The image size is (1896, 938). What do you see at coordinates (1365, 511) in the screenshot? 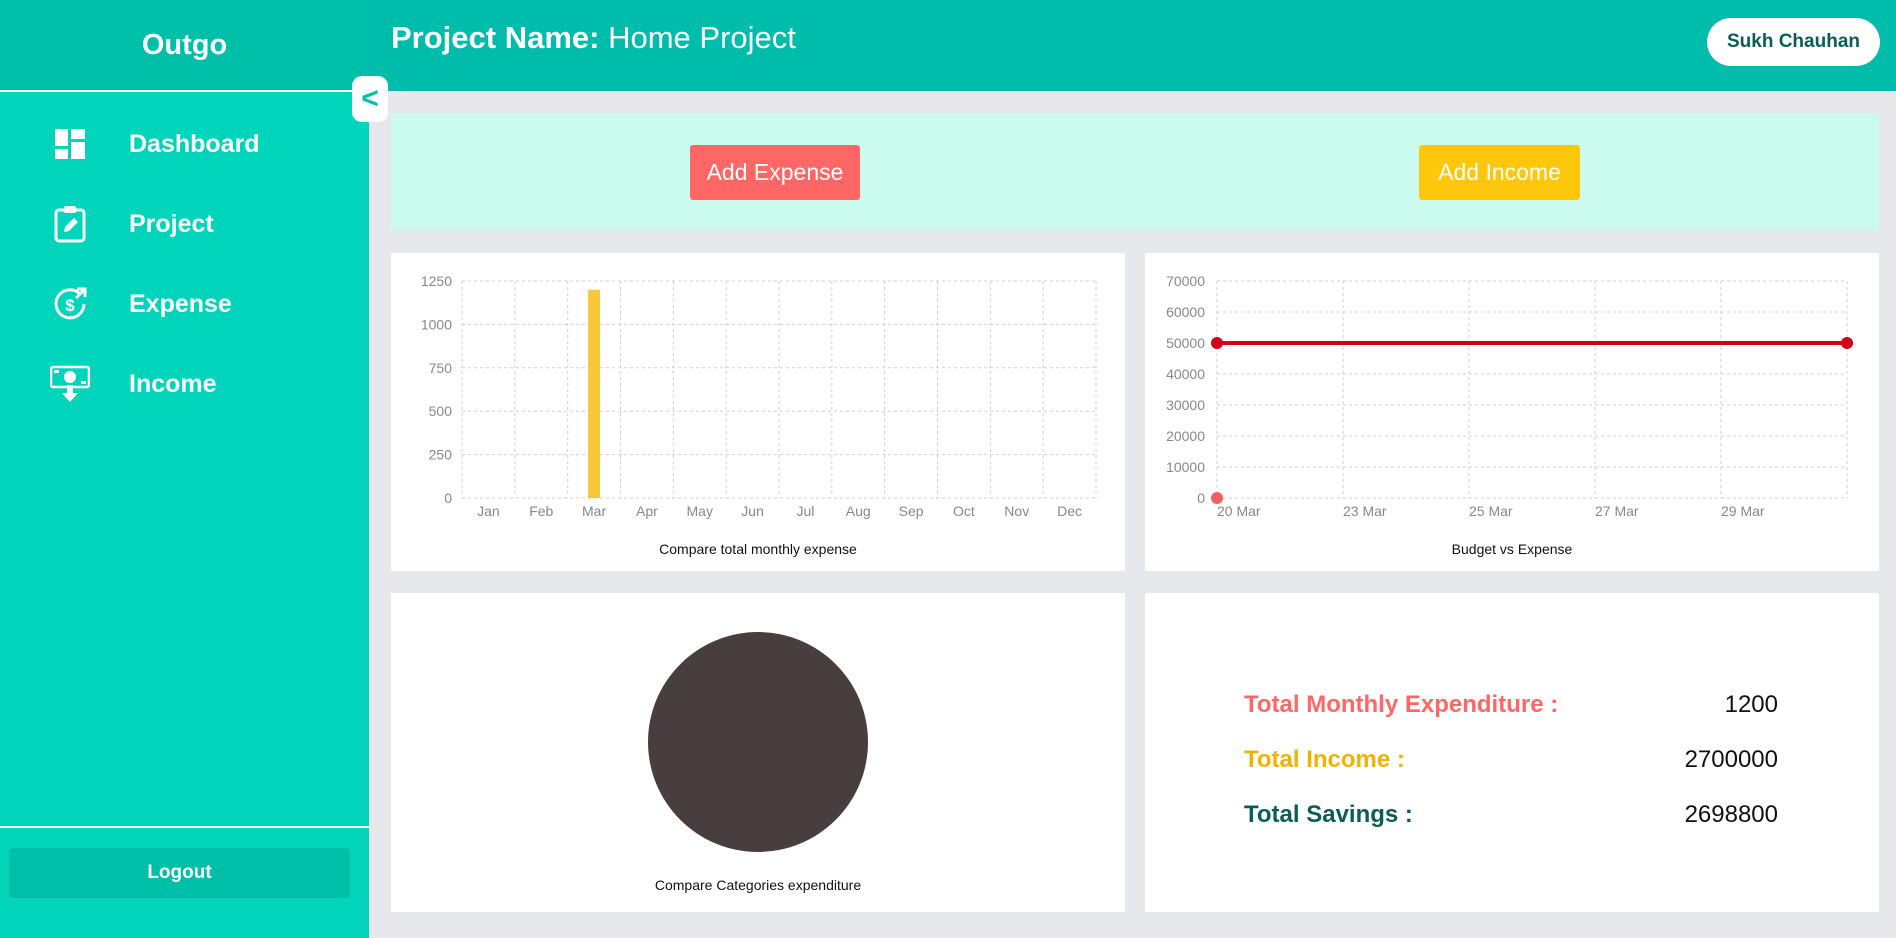
I see `x-tick-label: 23 Mar` at bounding box center [1365, 511].